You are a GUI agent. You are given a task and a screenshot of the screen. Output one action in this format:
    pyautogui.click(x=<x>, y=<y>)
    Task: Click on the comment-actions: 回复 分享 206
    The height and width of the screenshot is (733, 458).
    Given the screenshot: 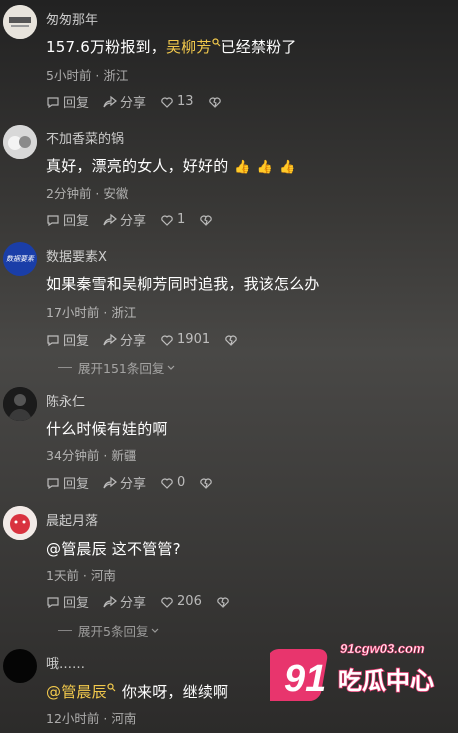 What is the action you would take?
    pyautogui.click(x=146, y=601)
    